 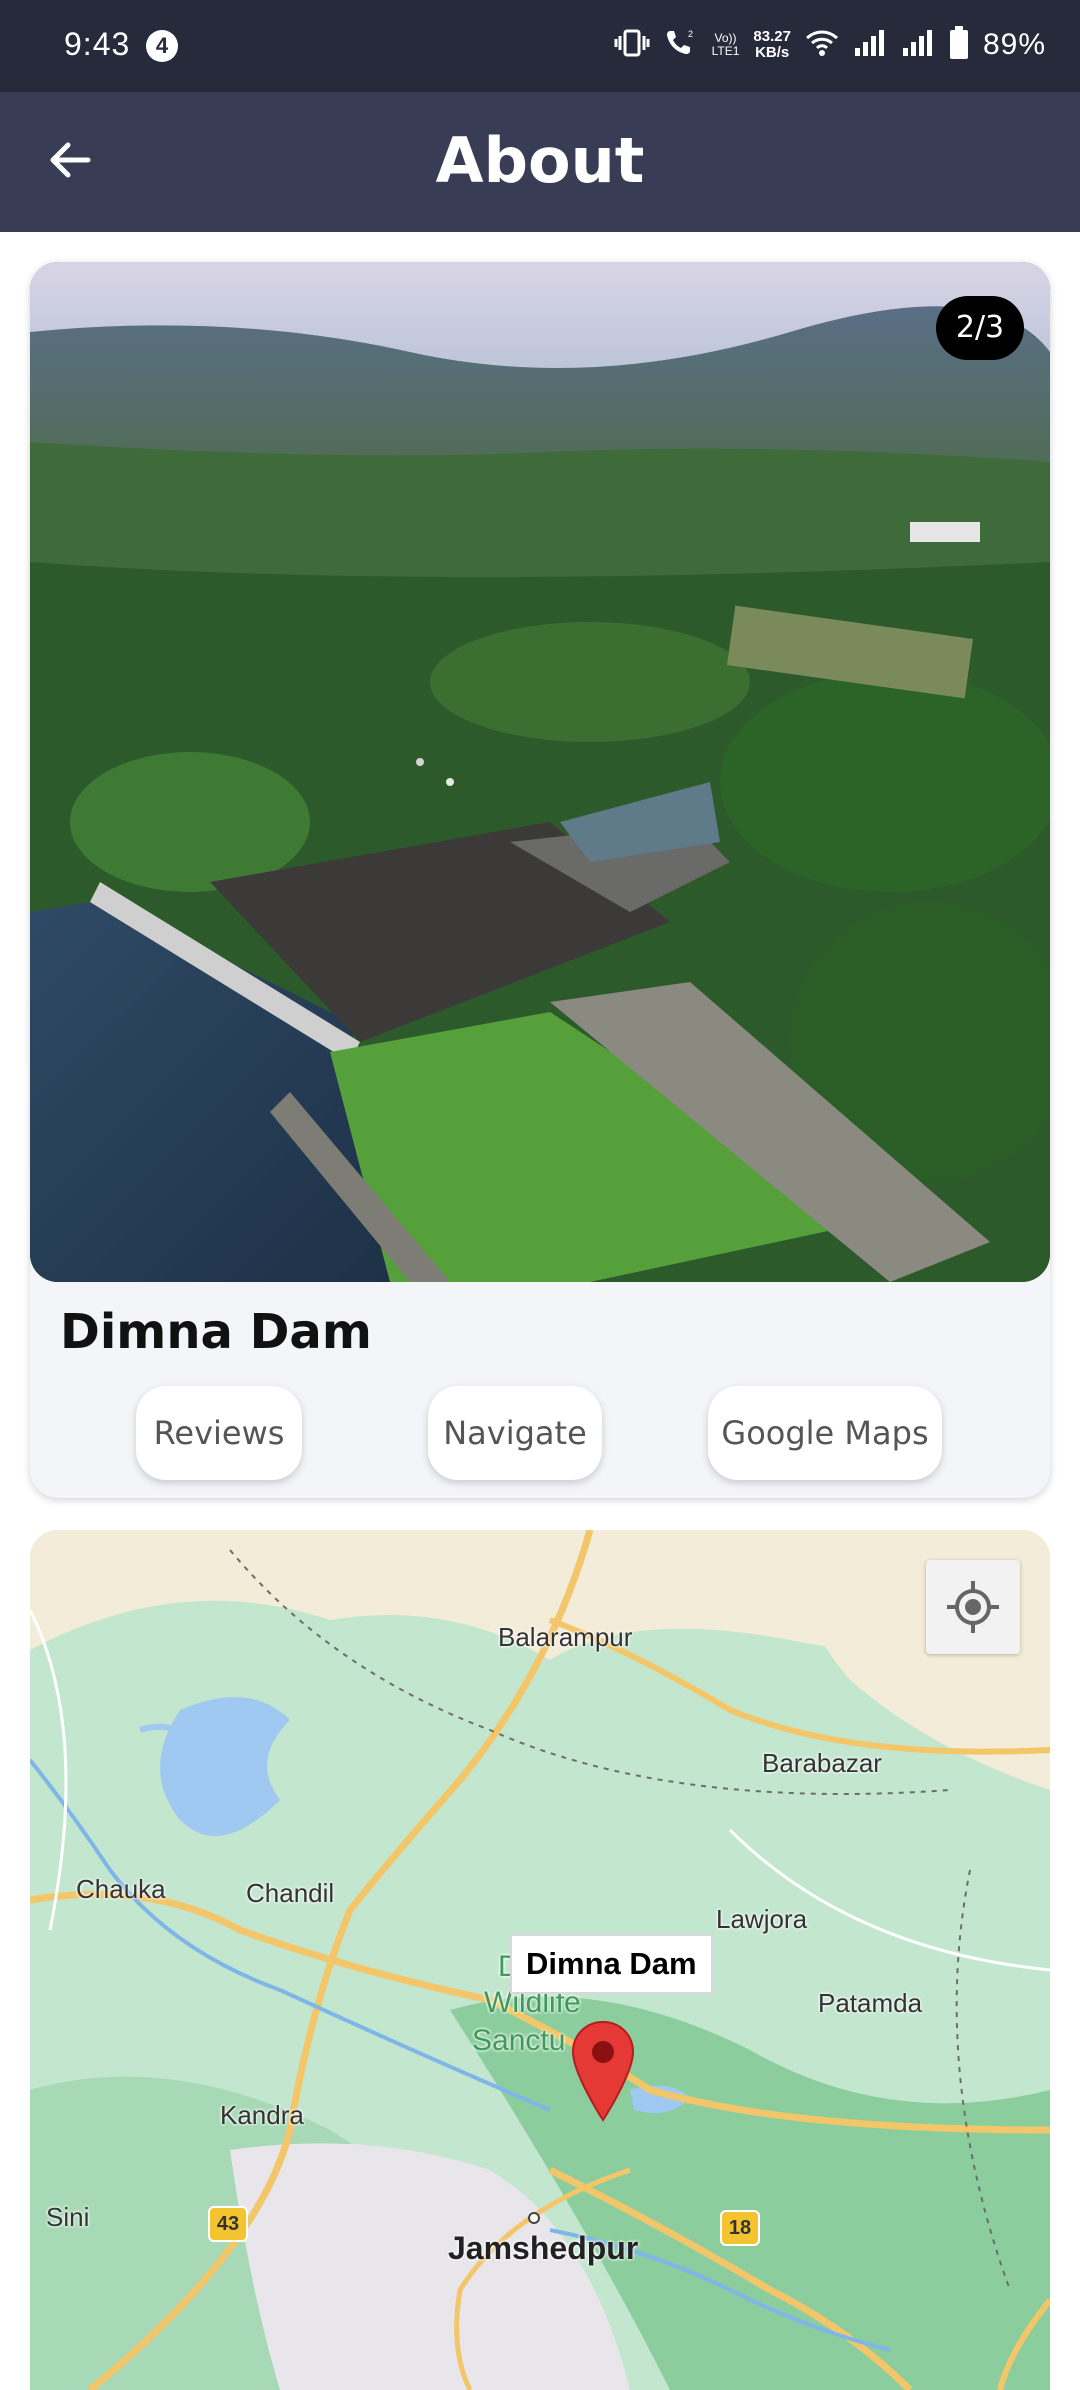 What do you see at coordinates (603, 2072) in the screenshot?
I see `map-pin-icon` at bounding box center [603, 2072].